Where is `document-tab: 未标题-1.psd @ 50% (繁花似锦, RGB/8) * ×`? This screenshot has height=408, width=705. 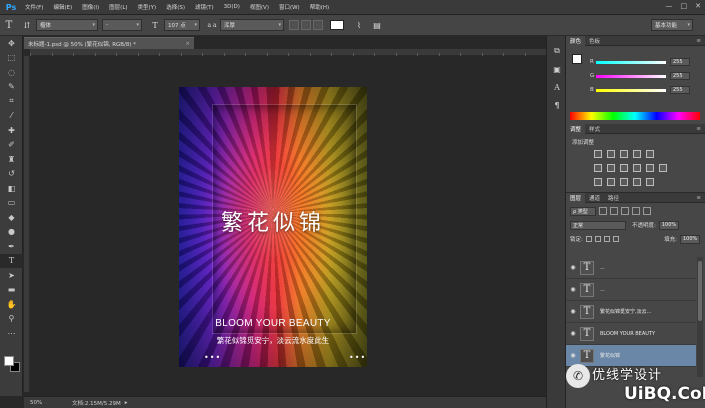 document-tab: 未标题-1.psd @ 50% (繁花似锦, RGB/8) * × is located at coordinates (109, 43).